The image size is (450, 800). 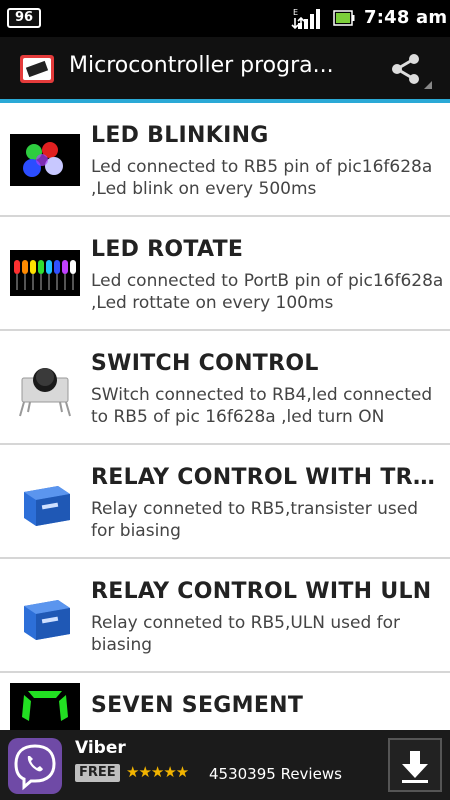 I want to click on review-count: 4530395 Reviews, so click(x=275, y=774).